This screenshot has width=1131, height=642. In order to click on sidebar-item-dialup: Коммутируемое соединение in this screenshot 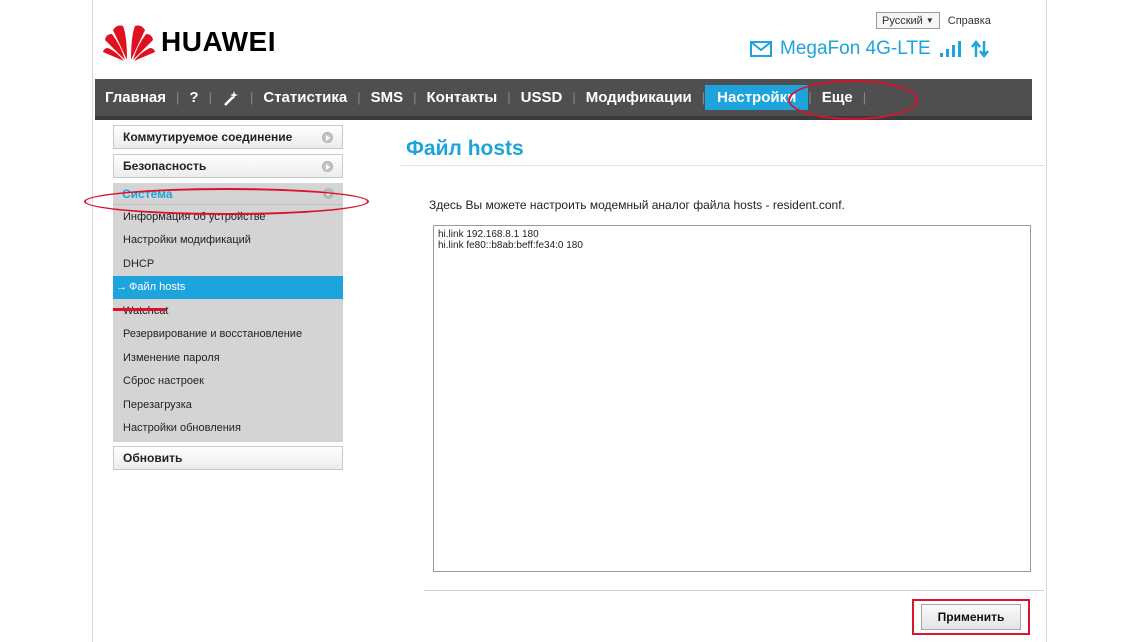, I will do `click(228, 137)`.